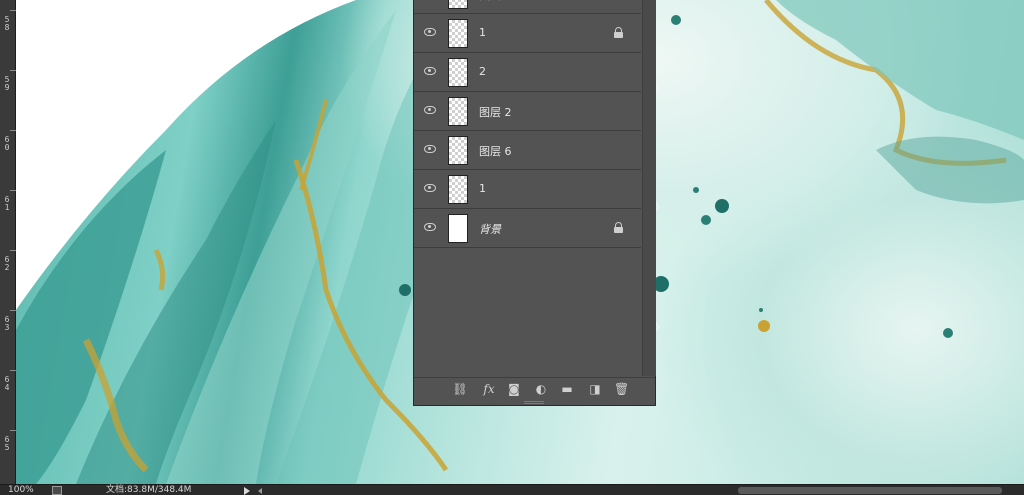  Describe the element at coordinates (595, 389) in the screenshot. I see `new-layer-icon: ◨` at that location.